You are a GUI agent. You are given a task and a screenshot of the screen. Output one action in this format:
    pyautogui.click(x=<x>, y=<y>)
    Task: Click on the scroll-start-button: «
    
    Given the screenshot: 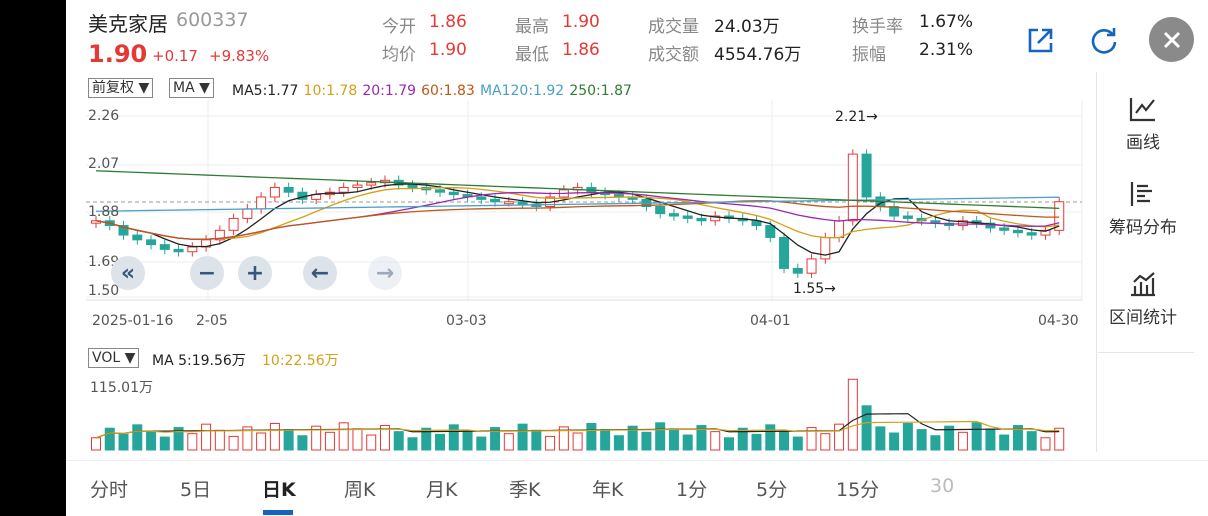 What is the action you would take?
    pyautogui.click(x=128, y=273)
    